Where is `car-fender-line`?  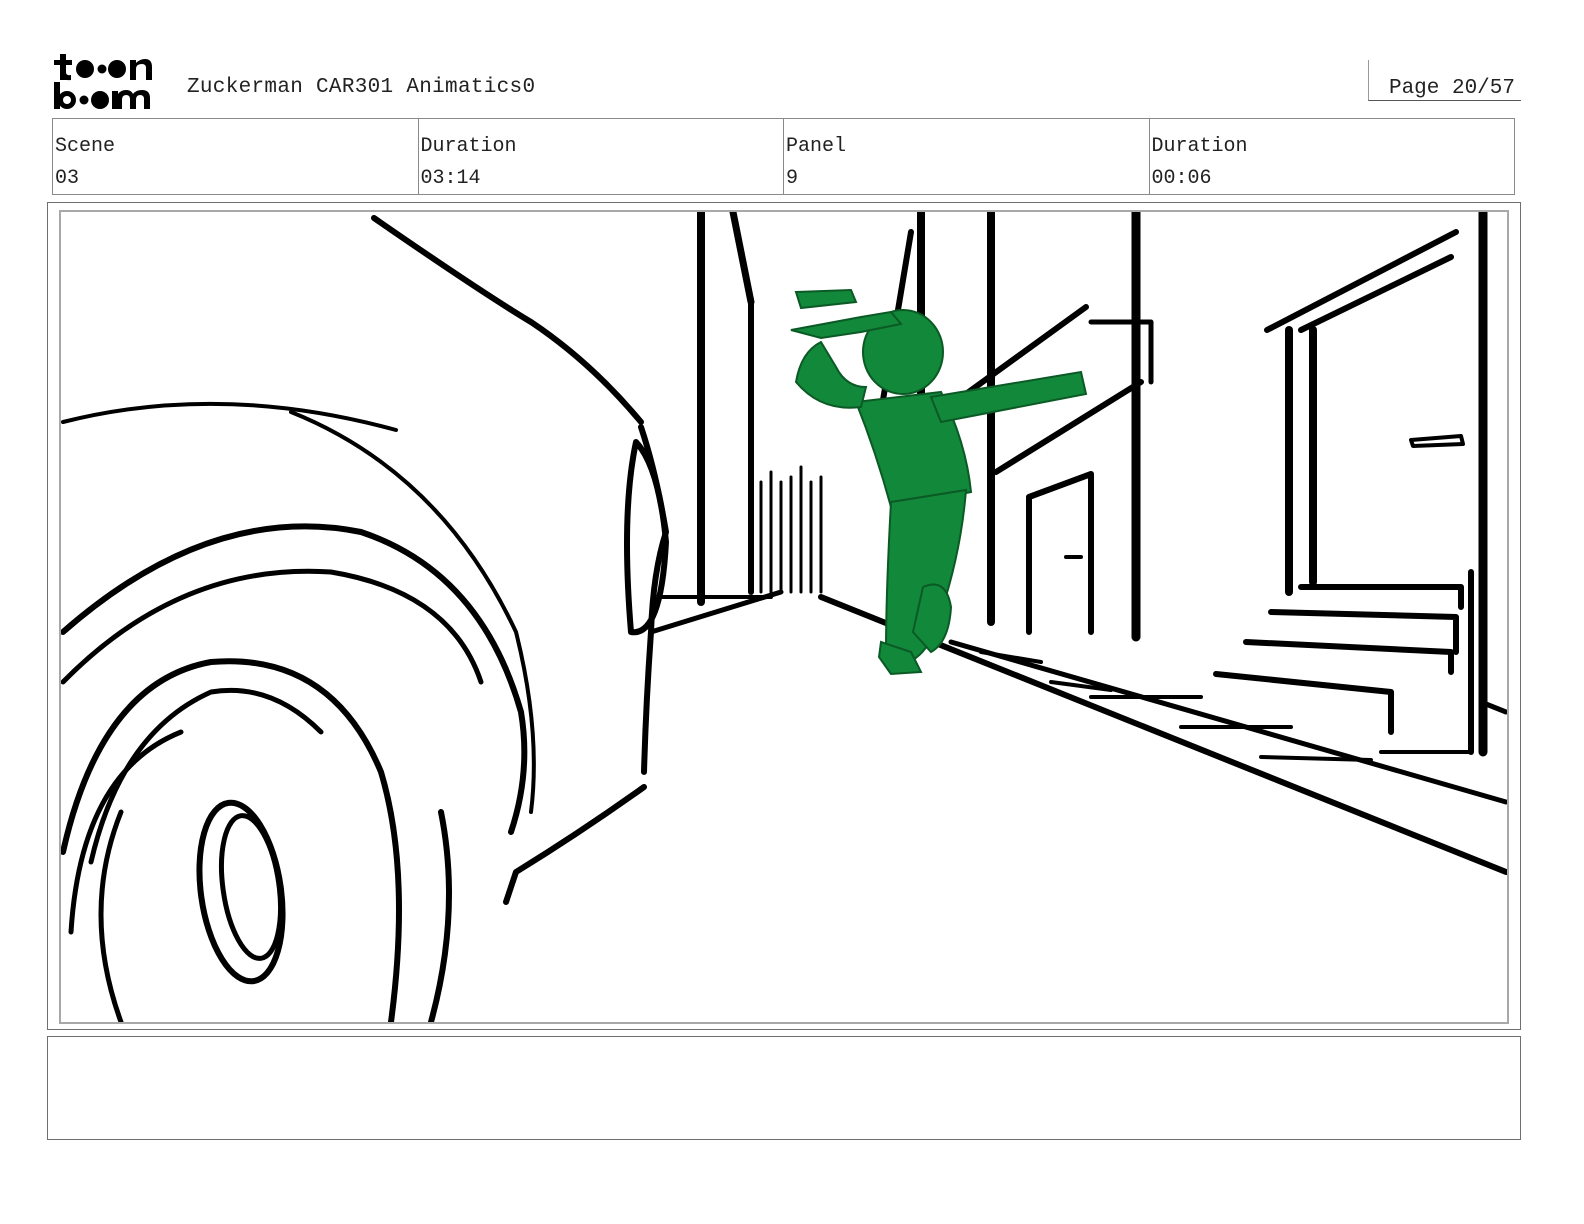 car-fender-line is located at coordinates (412, 612).